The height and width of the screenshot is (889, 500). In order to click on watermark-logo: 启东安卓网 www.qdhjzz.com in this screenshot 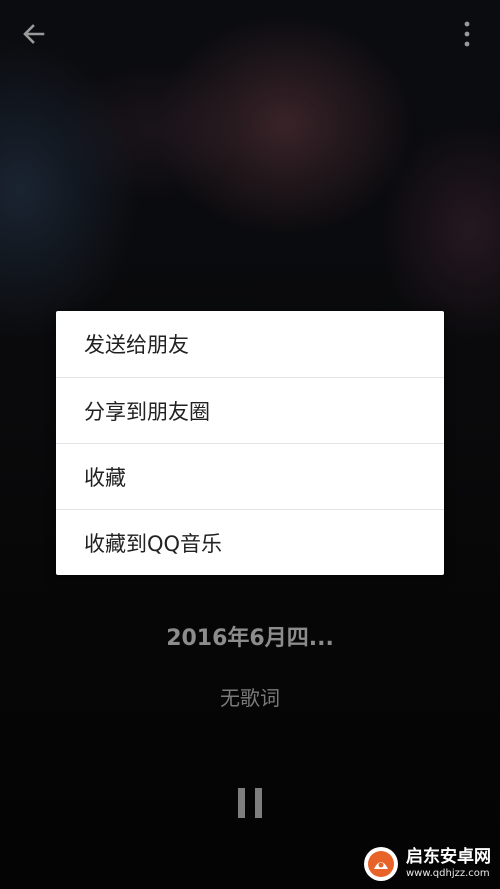, I will do `click(429, 864)`.